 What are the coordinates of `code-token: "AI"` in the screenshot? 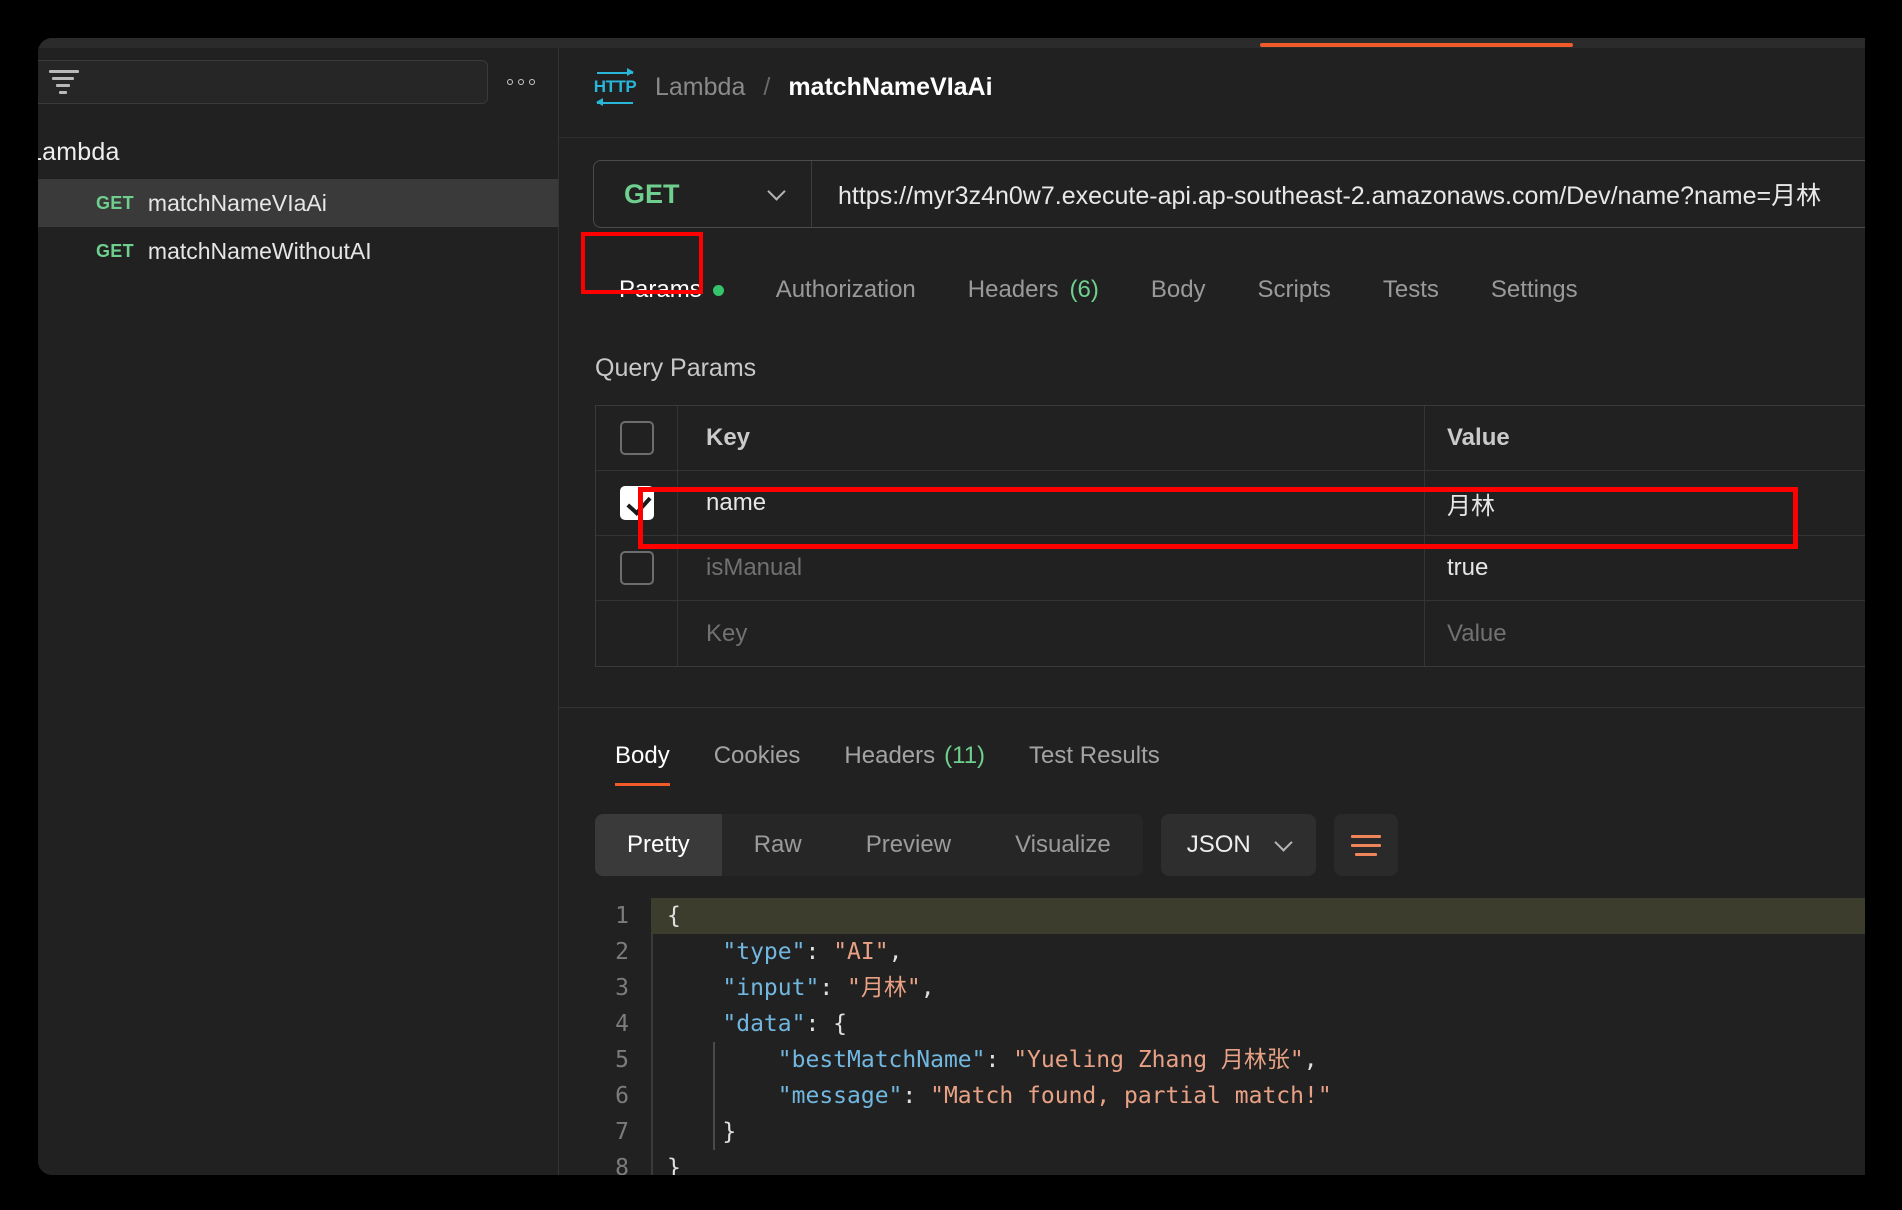 It's located at (861, 952).